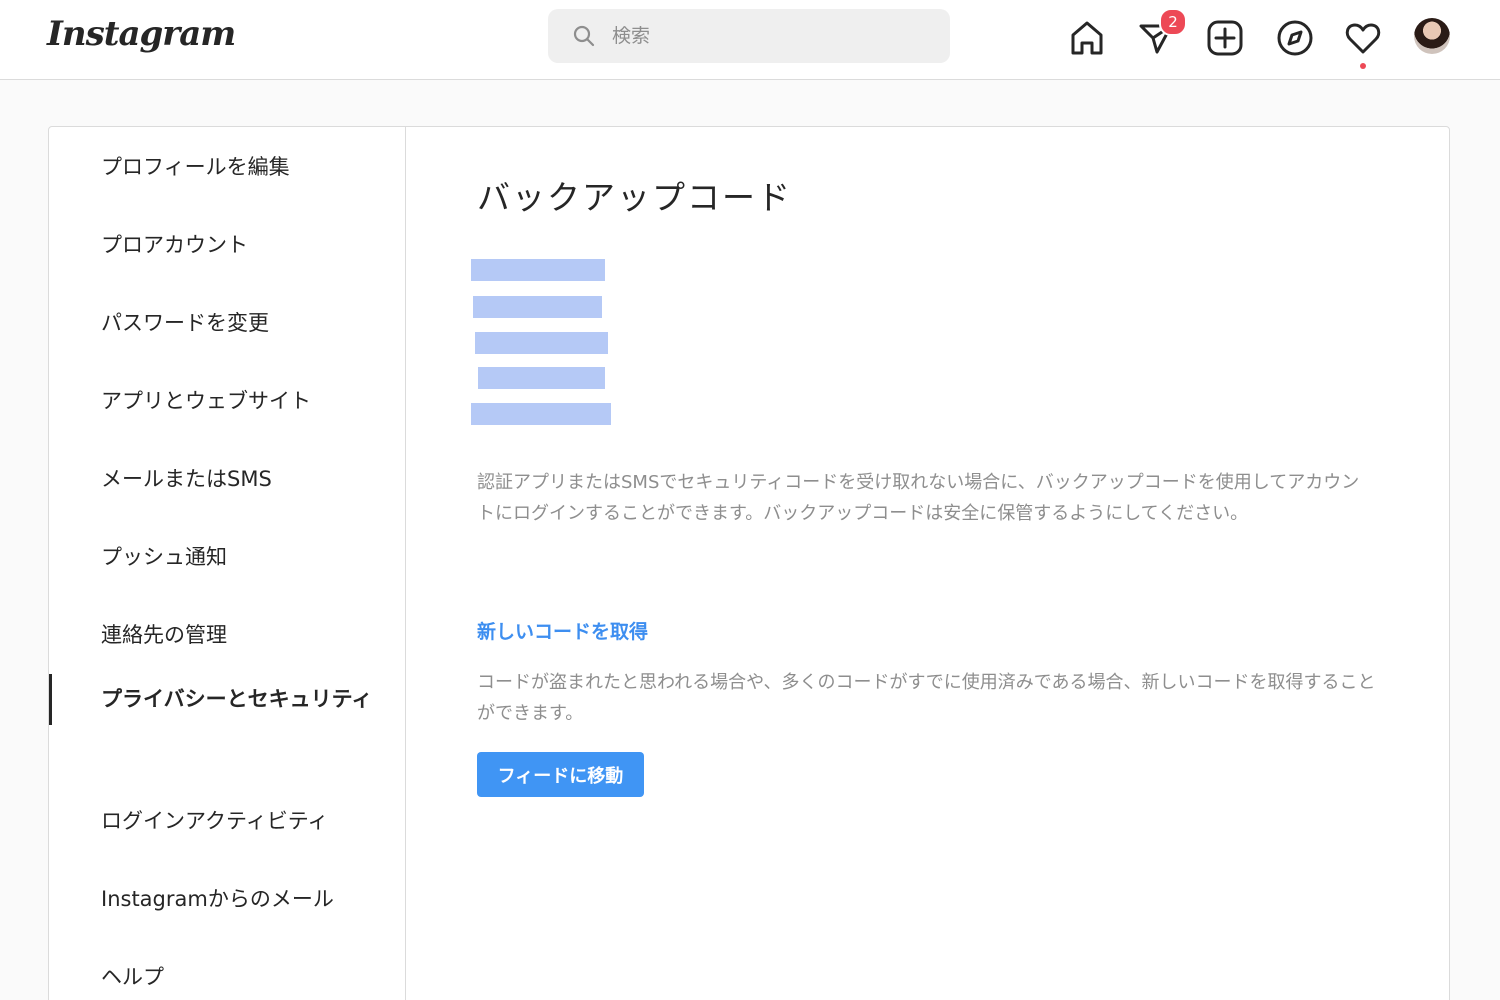 Image resolution: width=1500 pixels, height=1000 pixels. What do you see at coordinates (227, 323) in the screenshot?
I see `sidebar-item-change-password: パスワードを変更` at bounding box center [227, 323].